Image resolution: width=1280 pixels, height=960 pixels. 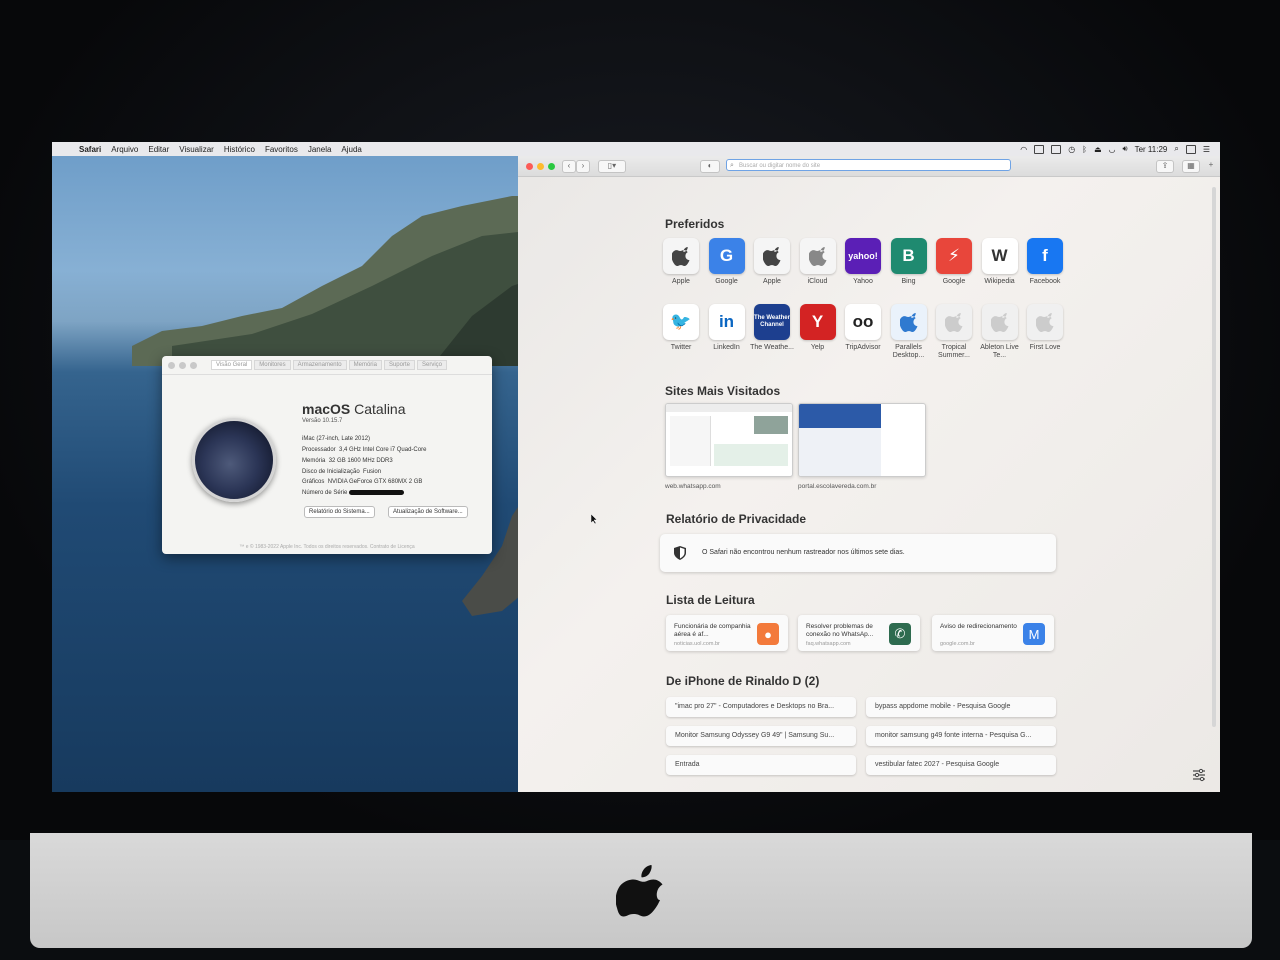 I want to click on thumb-image, so click(x=771, y=425).